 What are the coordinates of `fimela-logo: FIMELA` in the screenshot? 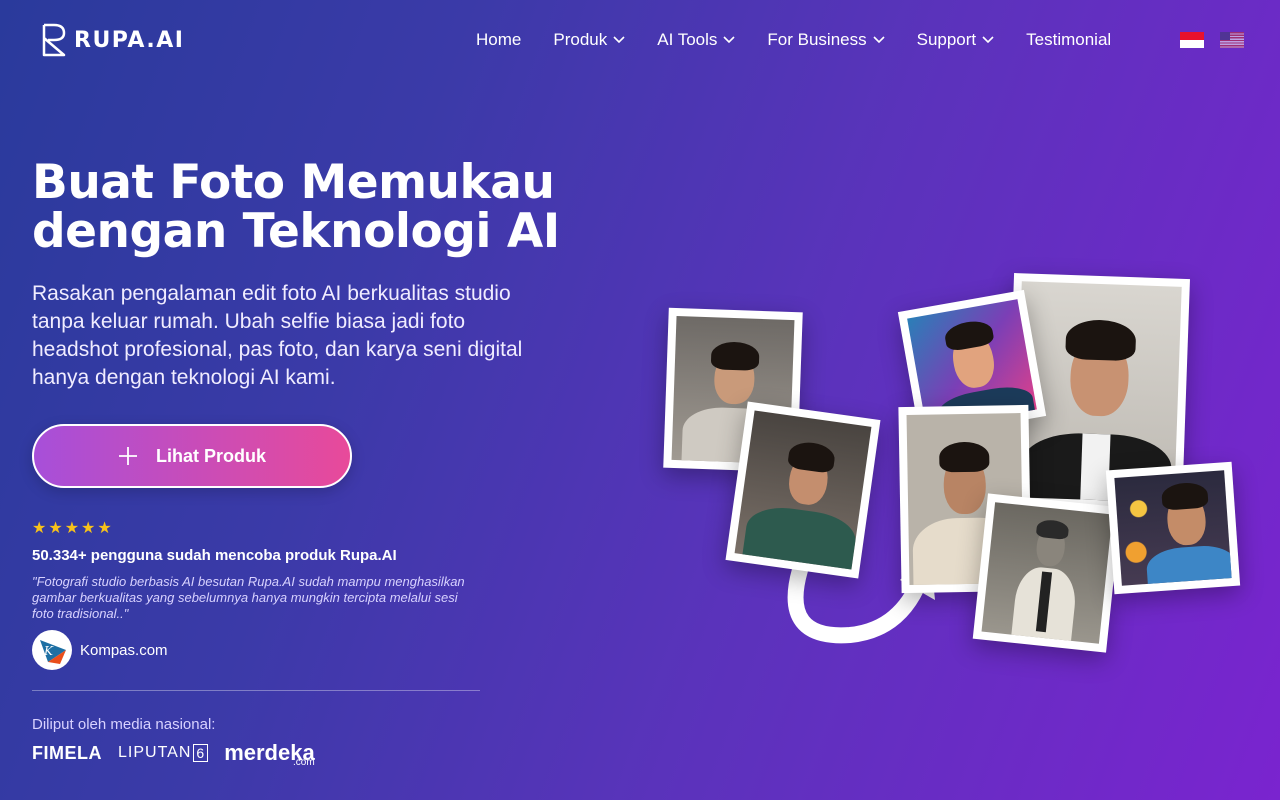 It's located at (67, 752).